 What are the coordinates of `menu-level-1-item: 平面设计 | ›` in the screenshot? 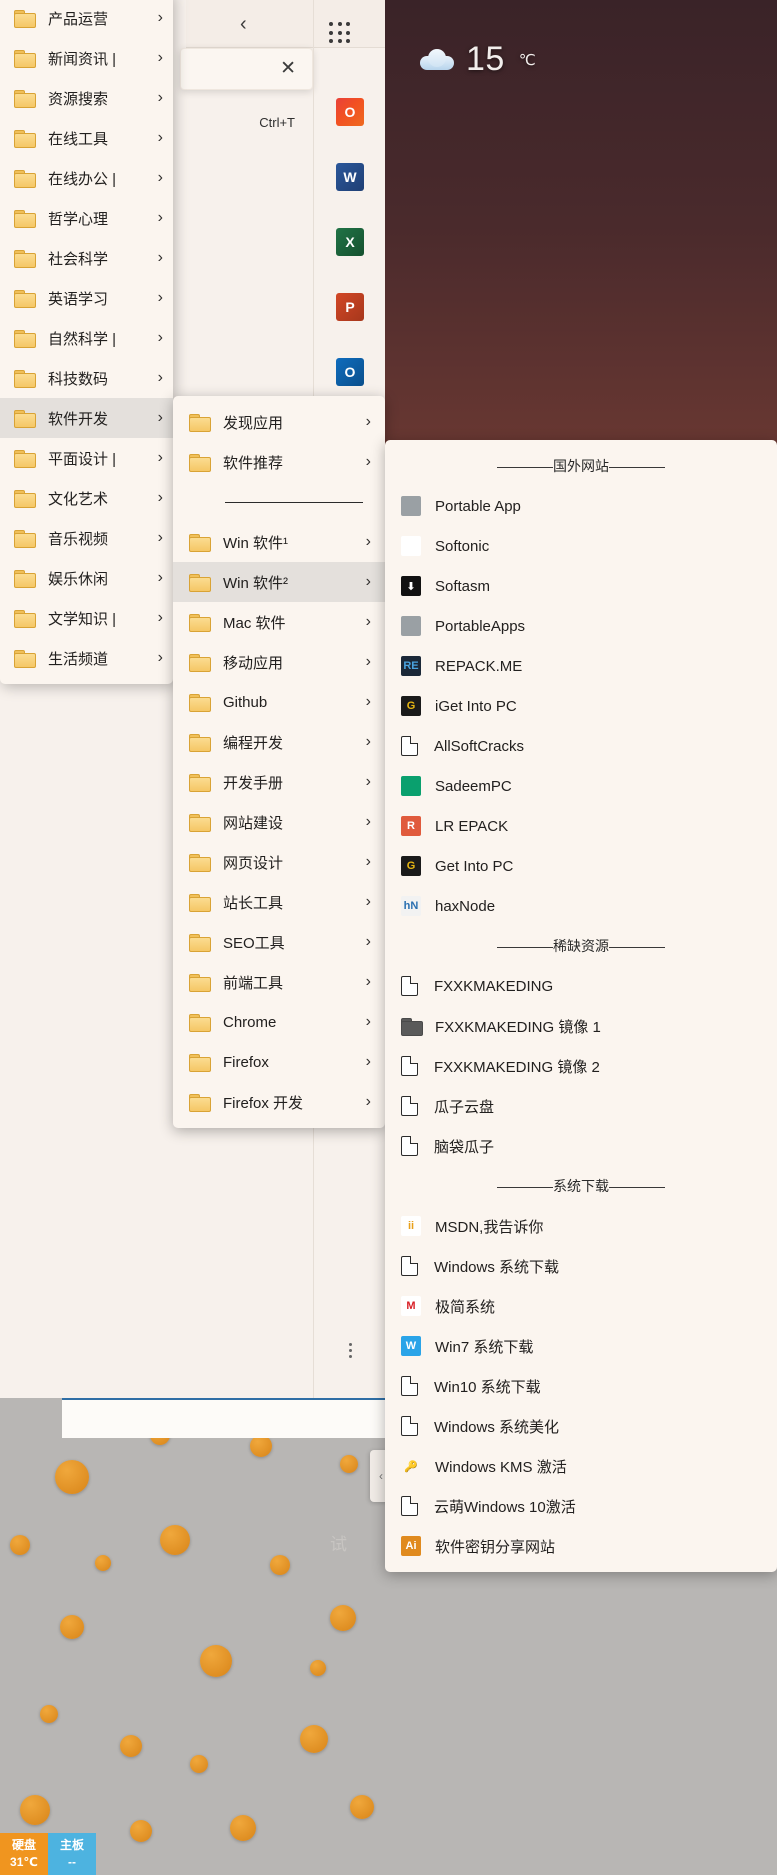 It's located at (86, 458).